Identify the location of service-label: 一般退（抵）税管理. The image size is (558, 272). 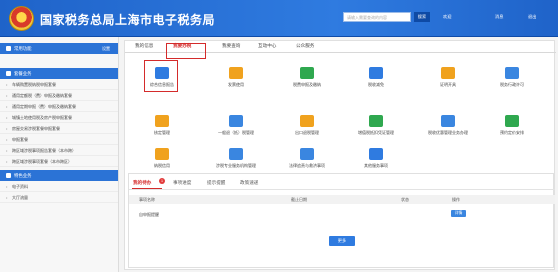
(236, 132).